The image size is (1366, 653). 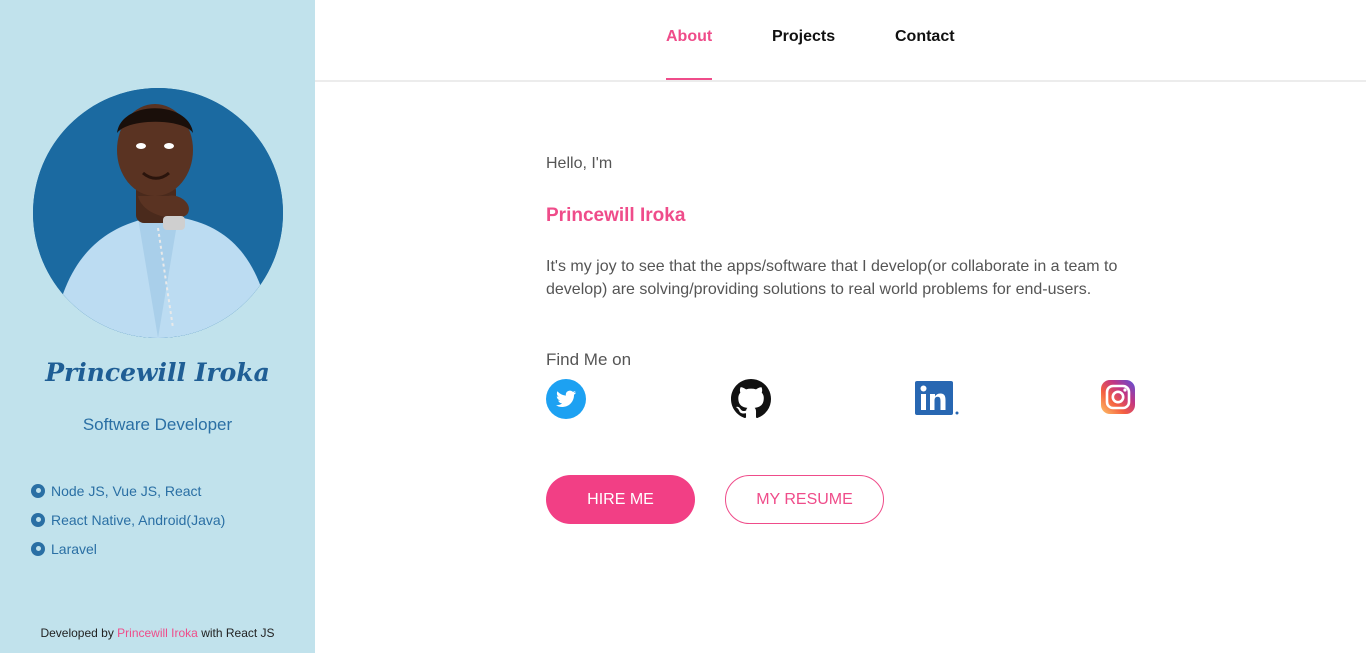 I want to click on skill-item: React Native, Android(Java), so click(x=128, y=519).